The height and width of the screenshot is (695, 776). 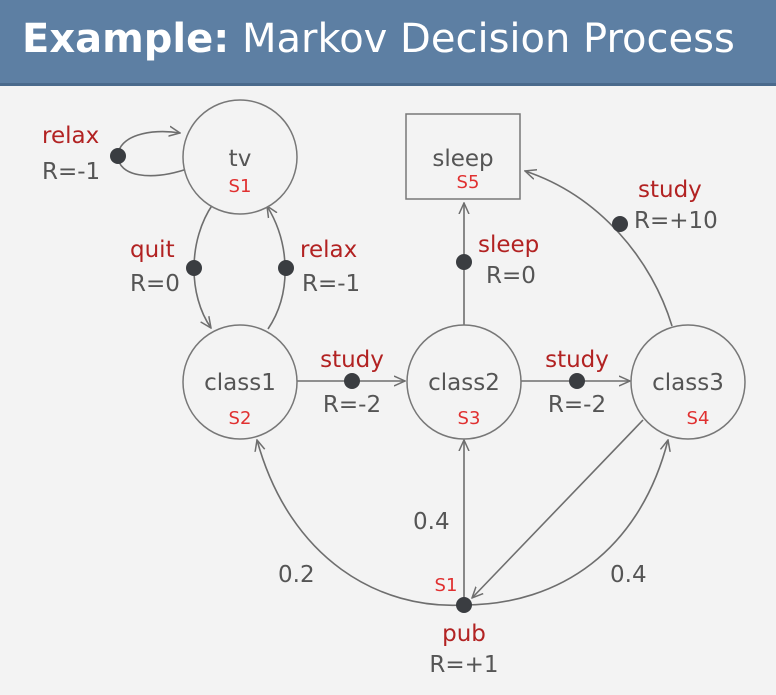 What do you see at coordinates (688, 383) in the screenshot?
I see `node-class3-label: class3` at bounding box center [688, 383].